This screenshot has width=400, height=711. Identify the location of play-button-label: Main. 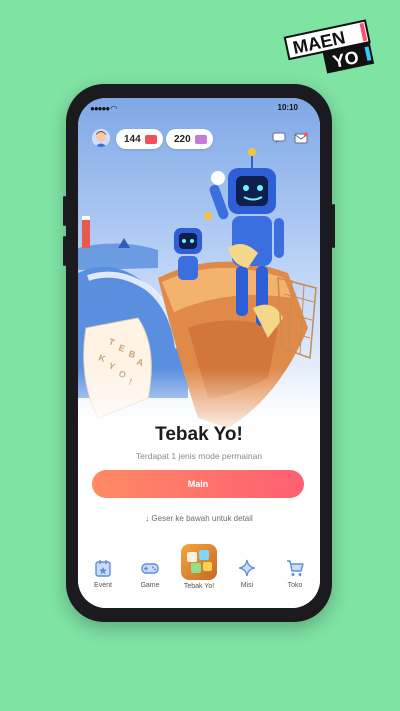
(198, 484).